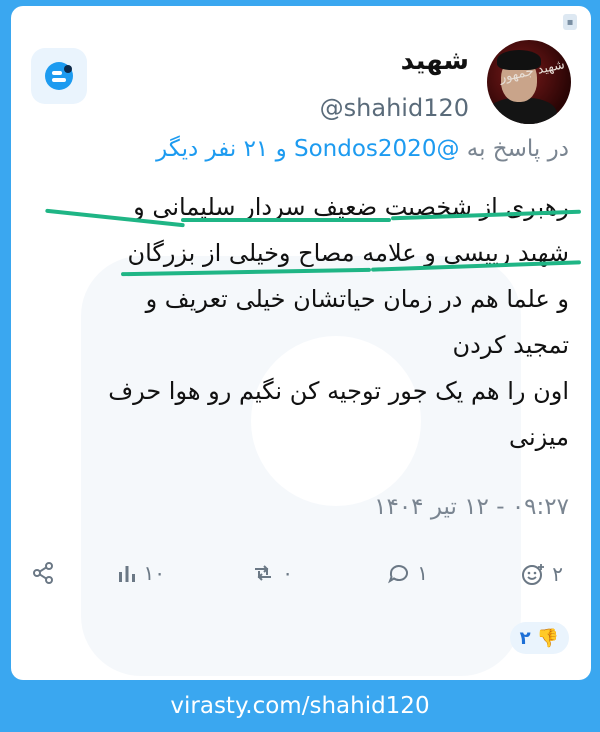 Image resolution: width=600 pixels, height=732 pixels. What do you see at coordinates (538, 437) in the screenshot?
I see `tweet-line: میزنی` at bounding box center [538, 437].